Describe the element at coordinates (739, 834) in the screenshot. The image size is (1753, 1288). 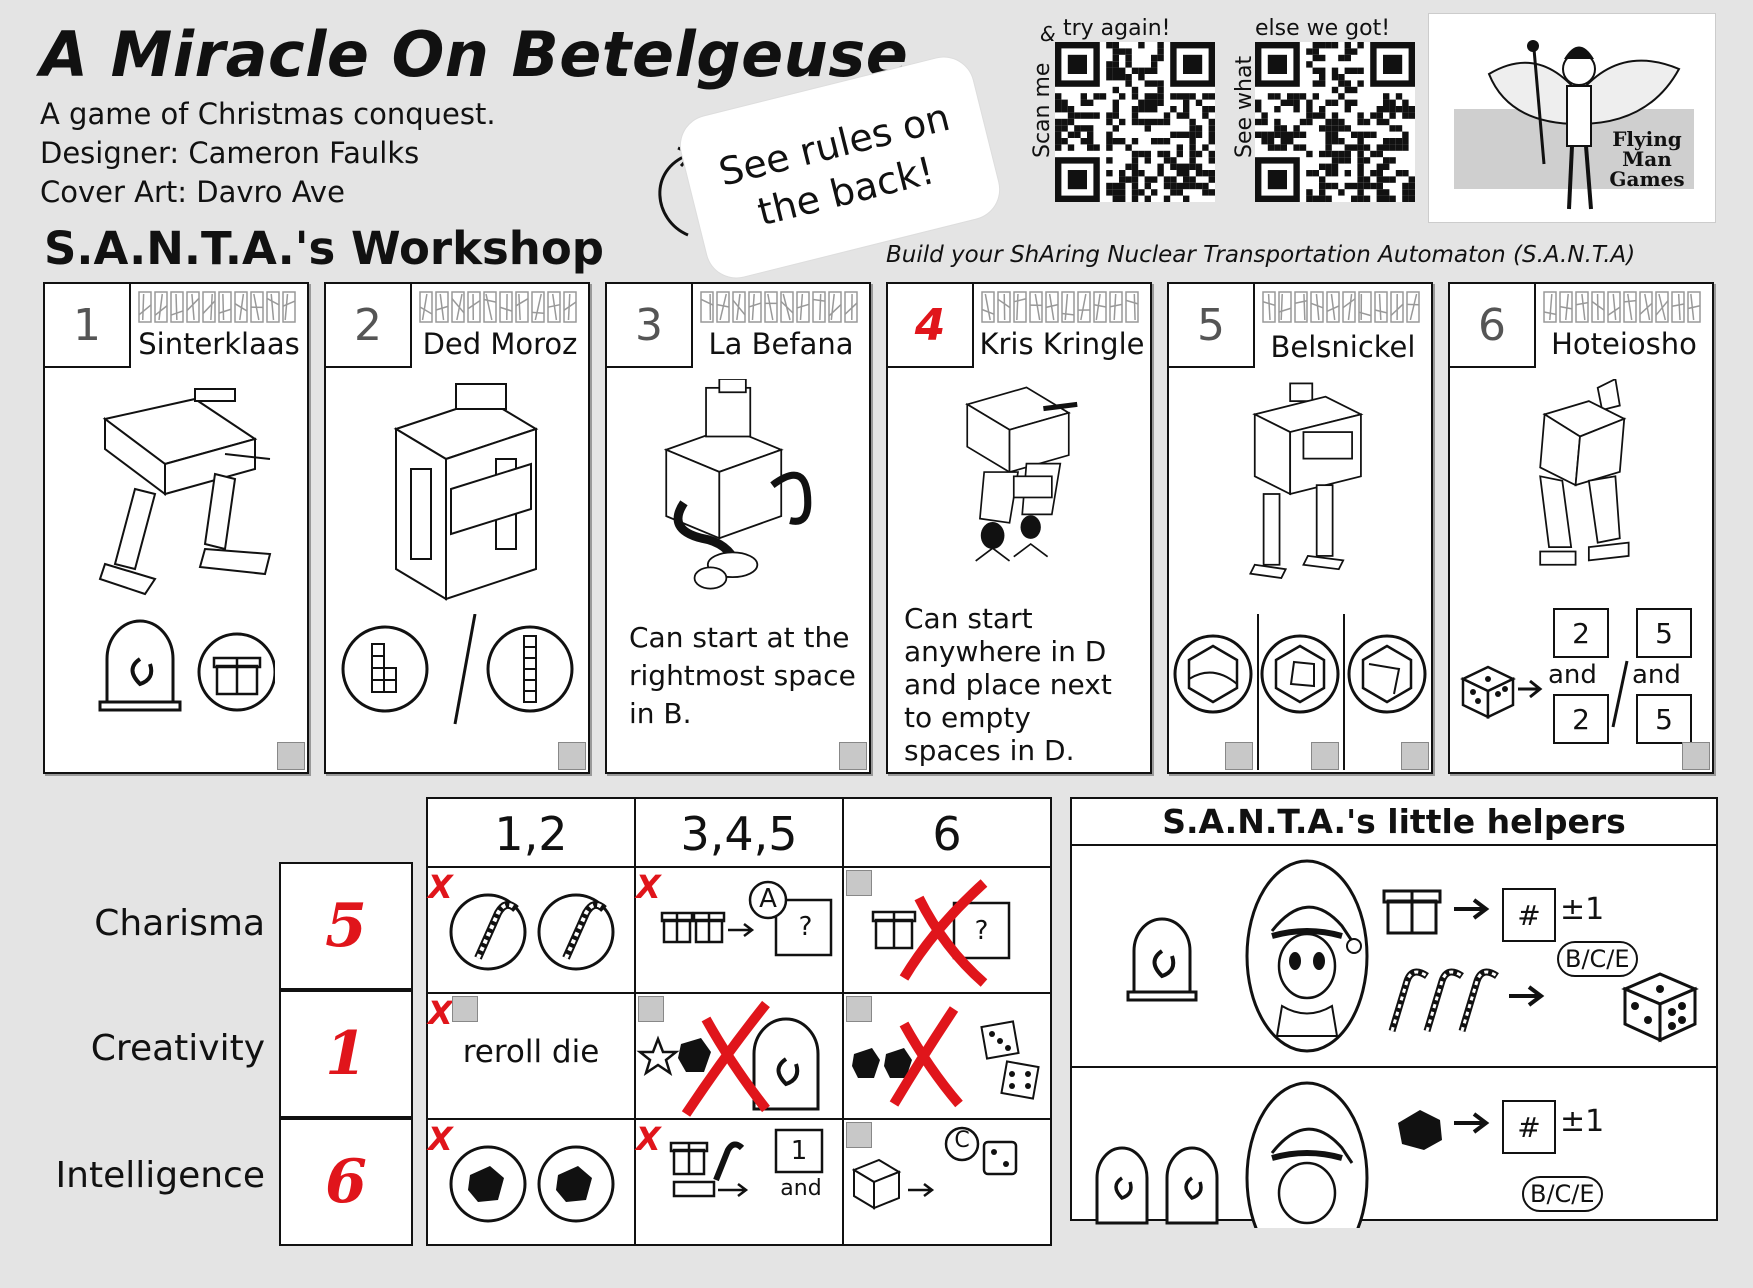
I see `column-header: 3,4,5` at that location.